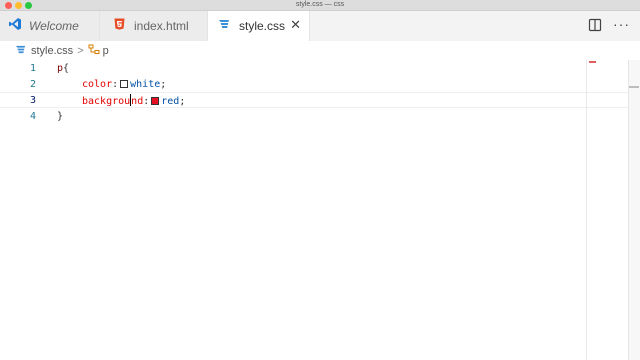 This screenshot has width=640, height=360. What do you see at coordinates (106, 101) in the screenshot?
I see `css-property: backgrou` at bounding box center [106, 101].